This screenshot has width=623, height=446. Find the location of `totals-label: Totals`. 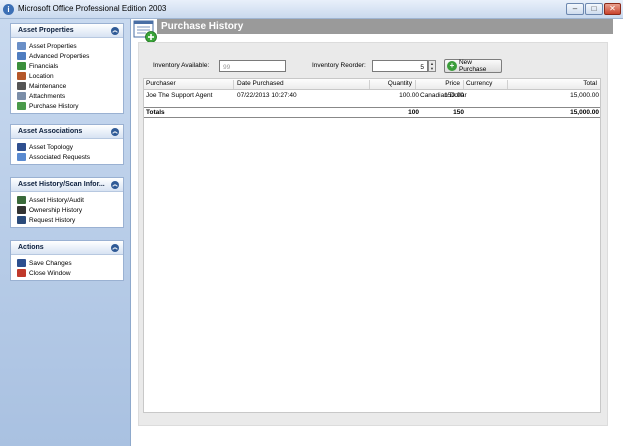

totals-label: Totals is located at coordinates (155, 112).